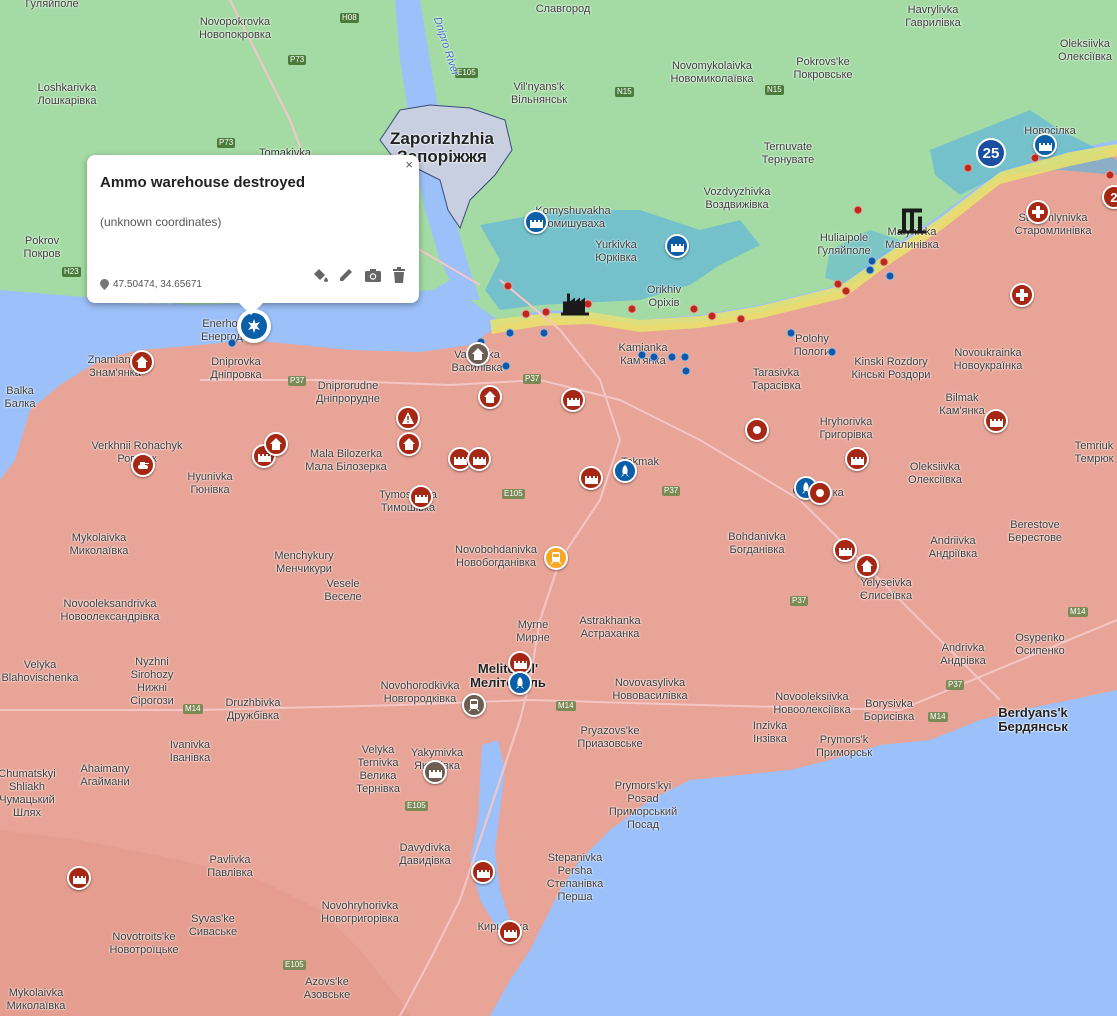 This screenshot has height=1016, width=1117. I want to click on location-pin-icon, so click(104, 284).